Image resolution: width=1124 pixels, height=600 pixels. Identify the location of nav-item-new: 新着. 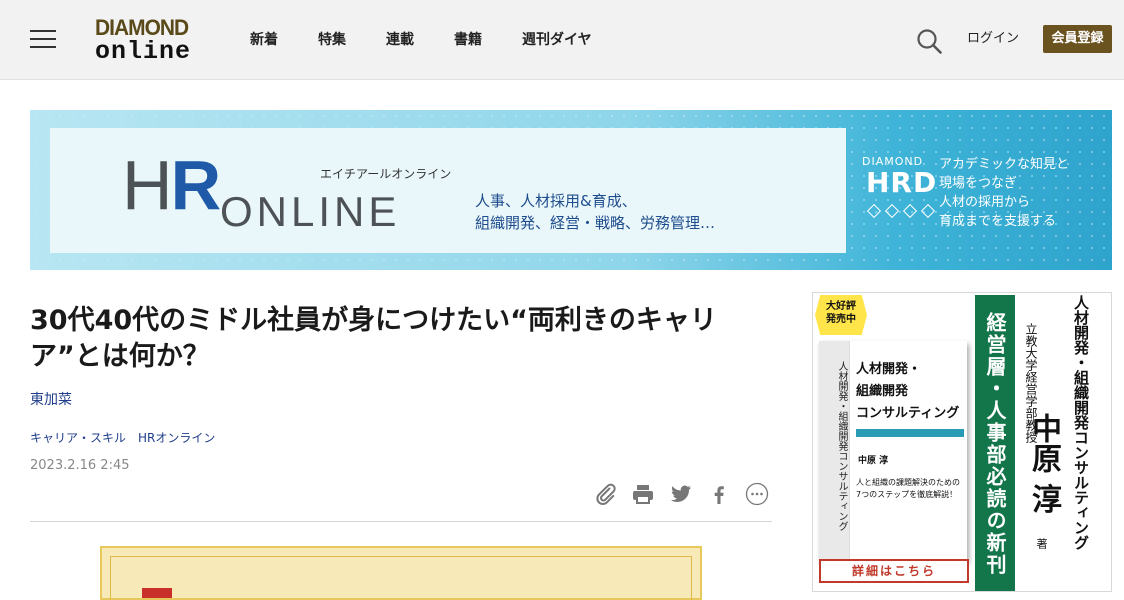
(264, 40).